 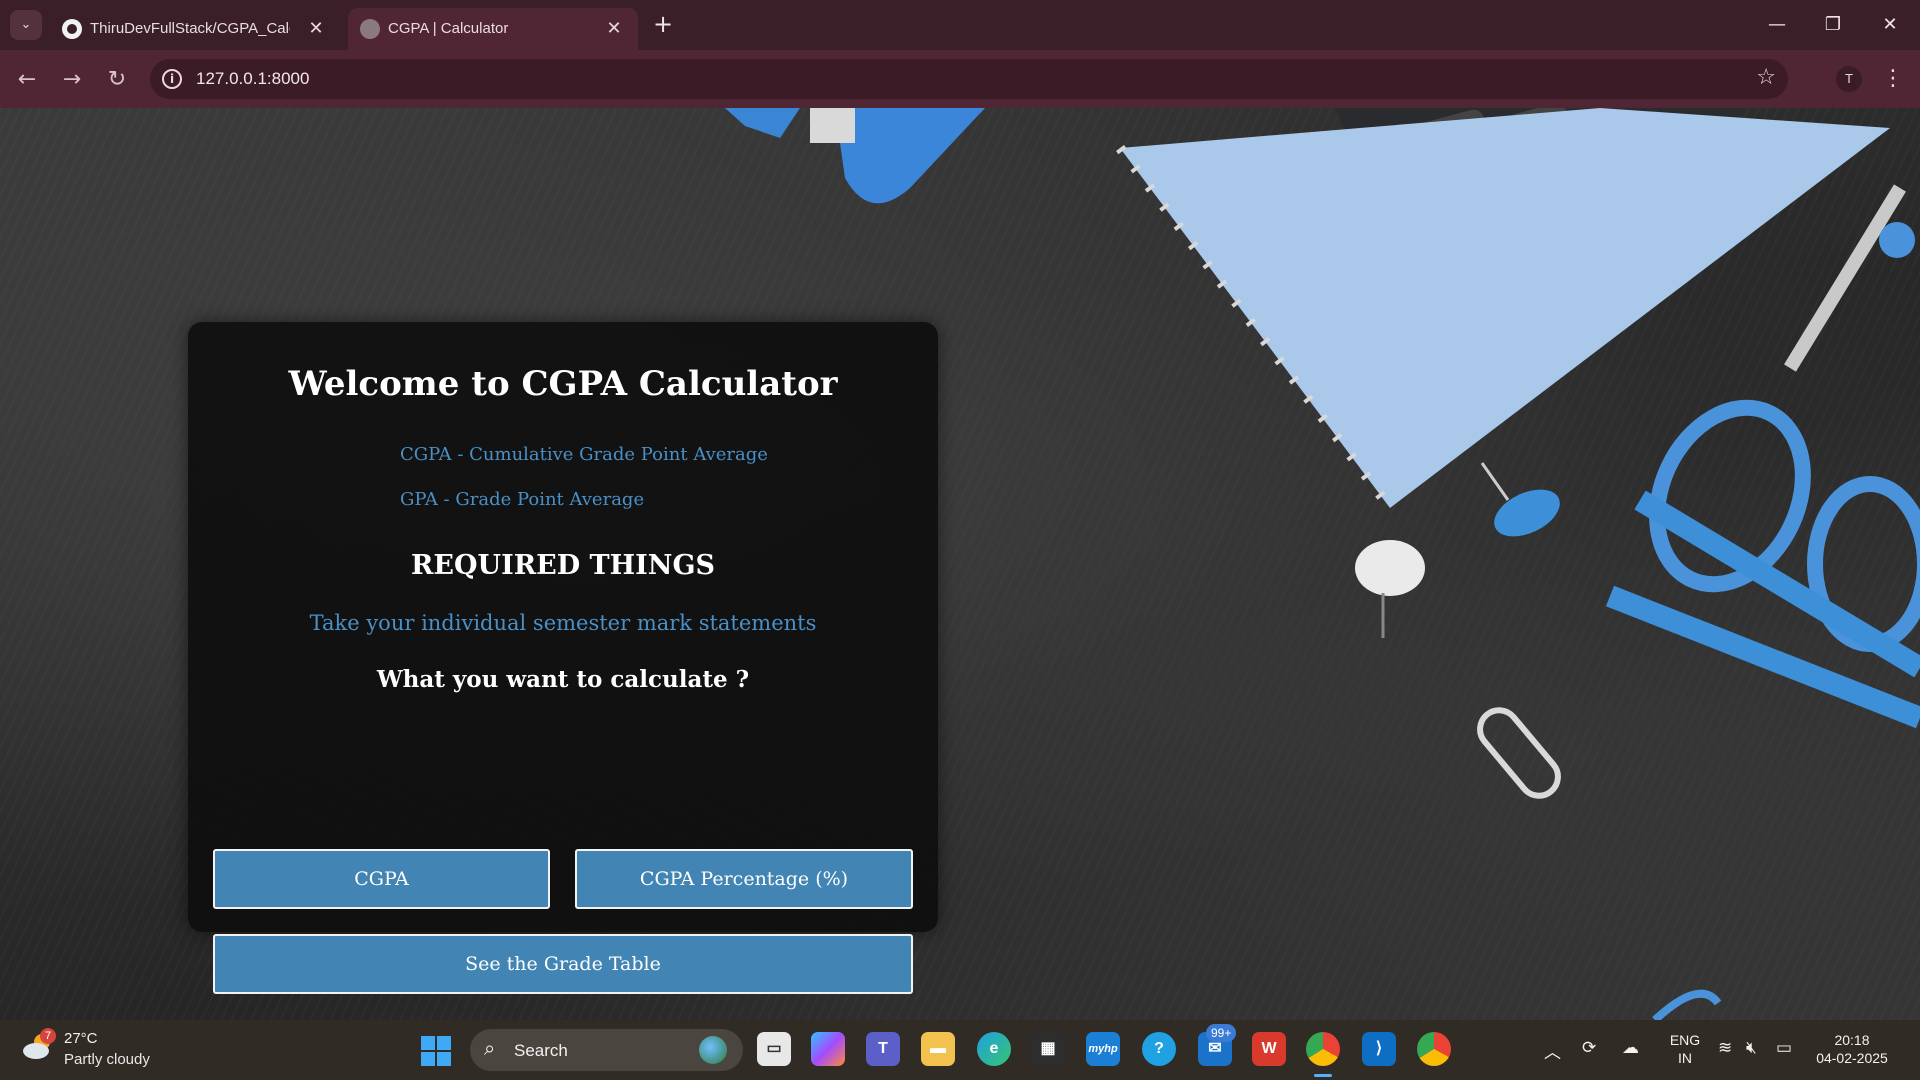 I want to click on chrome-icon, so click(x=1323, y=1049).